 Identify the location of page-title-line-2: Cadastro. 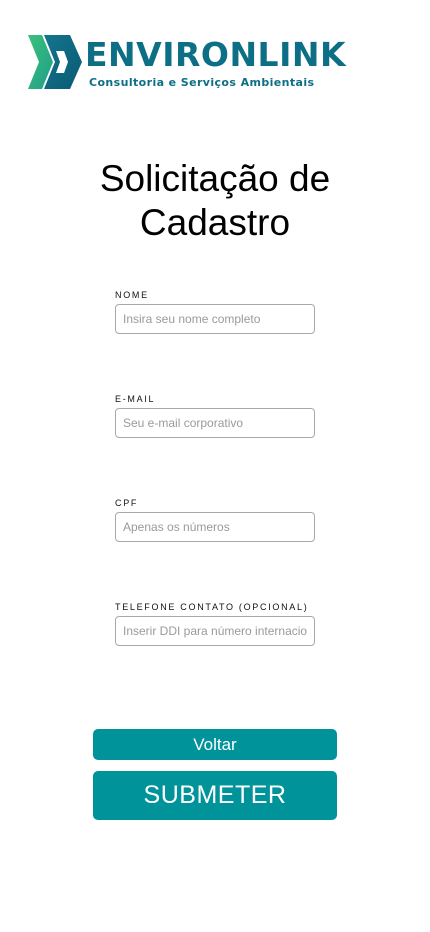
(215, 222).